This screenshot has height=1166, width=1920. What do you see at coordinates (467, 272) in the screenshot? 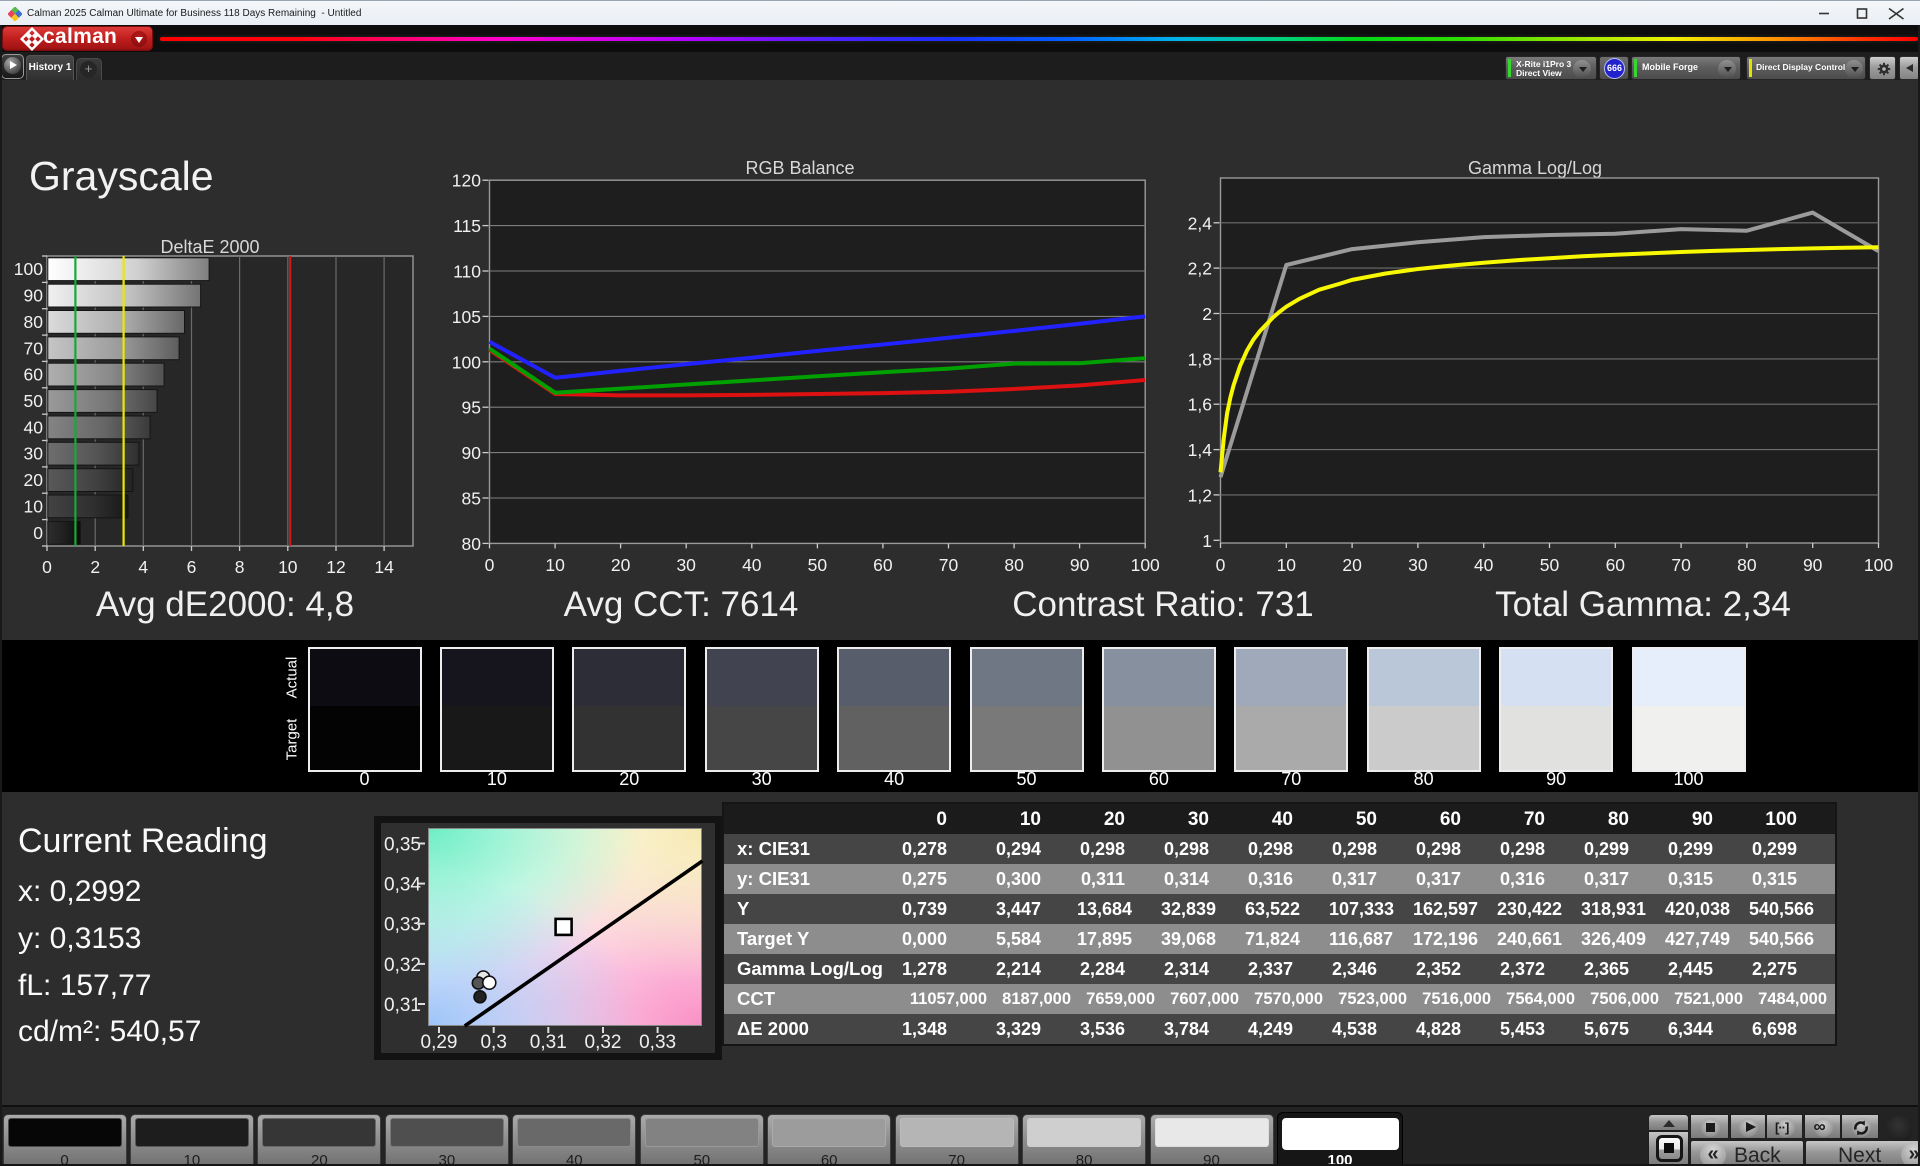
I see `svg-text: 110` at bounding box center [467, 272].